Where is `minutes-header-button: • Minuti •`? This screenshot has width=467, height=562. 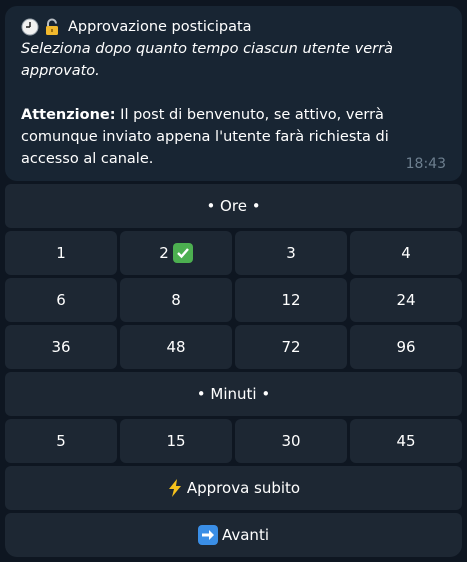 minutes-header-button: • Minuti • is located at coordinates (233, 394).